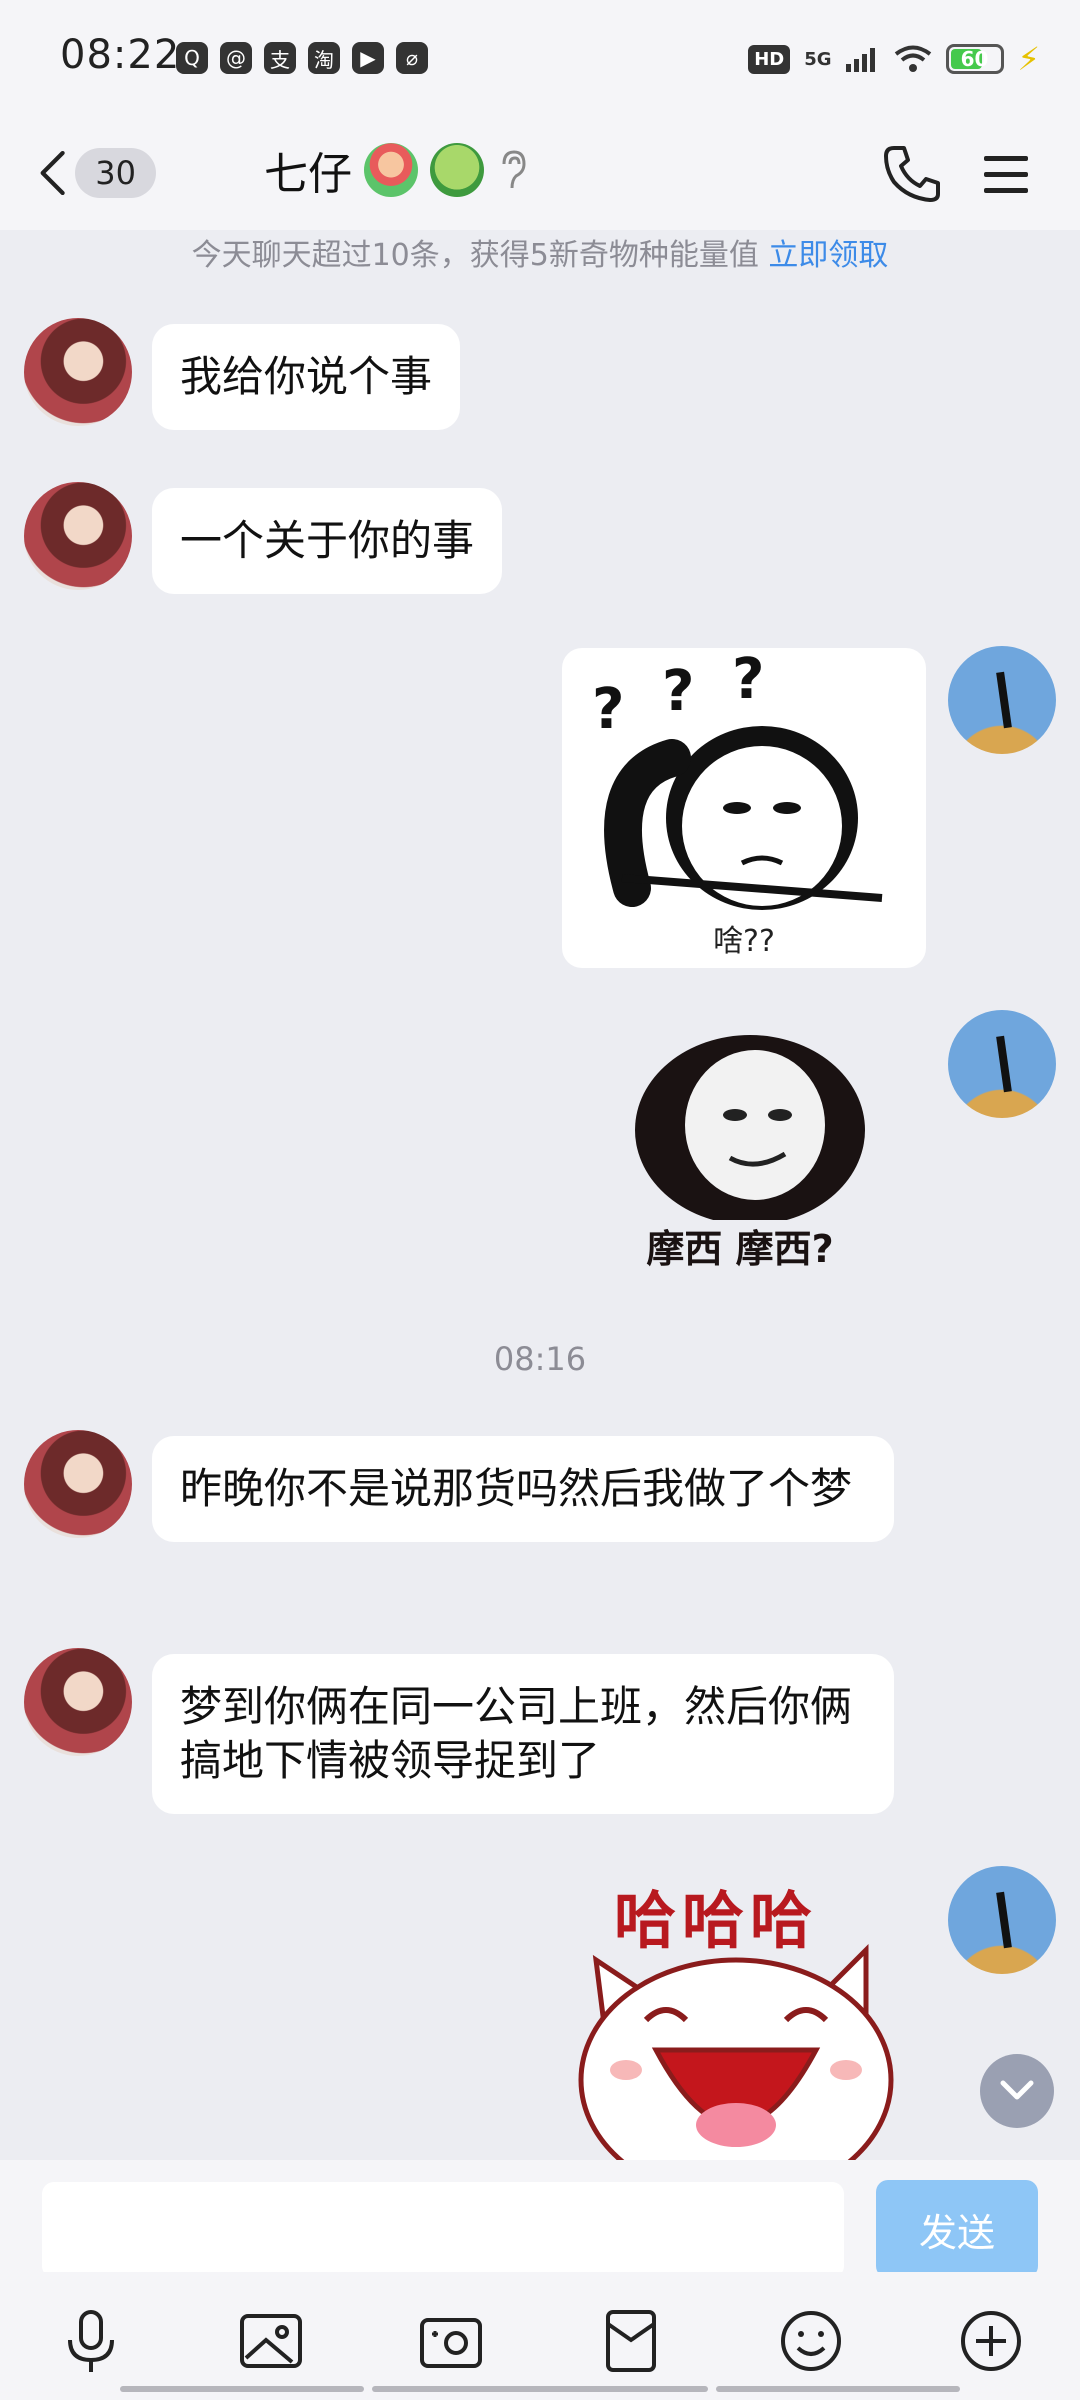 This screenshot has height=2400, width=1080. I want to click on red-packet-icon, so click(631, 2341).